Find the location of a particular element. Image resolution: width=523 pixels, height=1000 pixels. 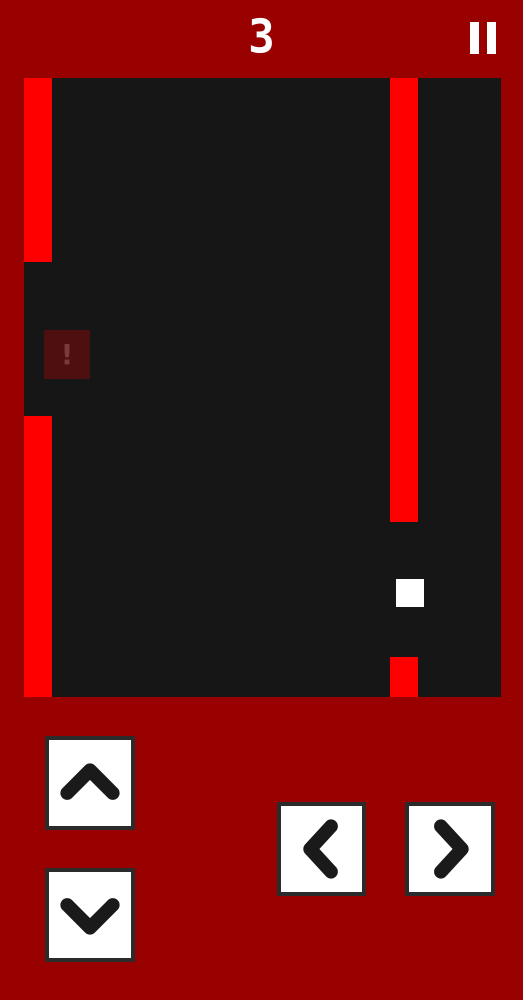

left-button is located at coordinates (321, 849).